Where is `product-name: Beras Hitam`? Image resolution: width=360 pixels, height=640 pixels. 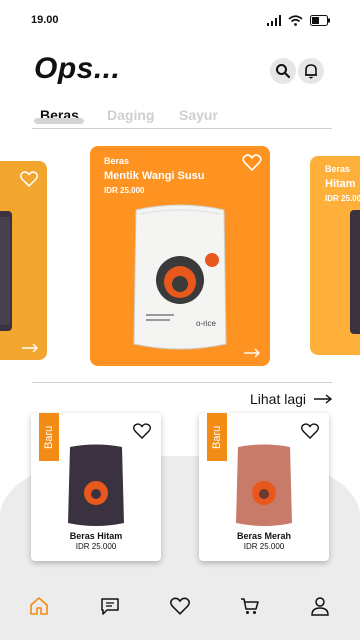
product-name: Beras Hitam is located at coordinates (96, 536).